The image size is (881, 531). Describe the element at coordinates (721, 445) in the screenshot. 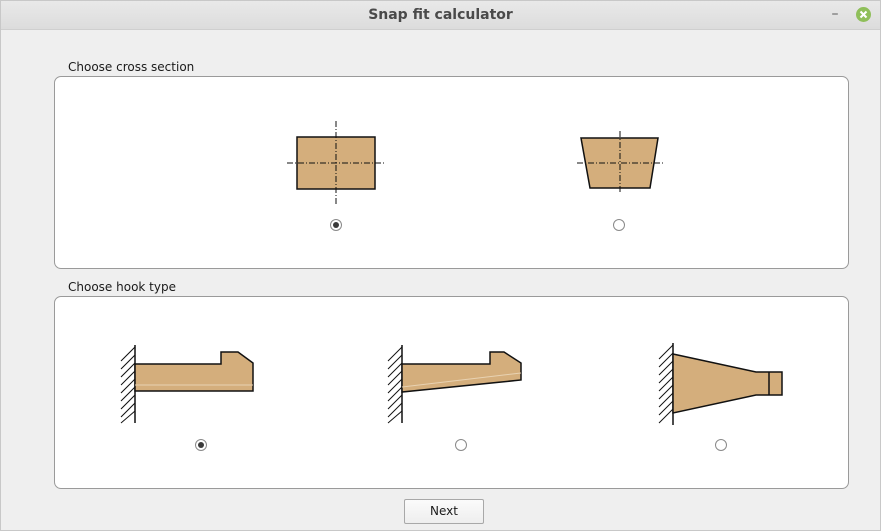

I see `hook-tapered-width-radio` at that location.